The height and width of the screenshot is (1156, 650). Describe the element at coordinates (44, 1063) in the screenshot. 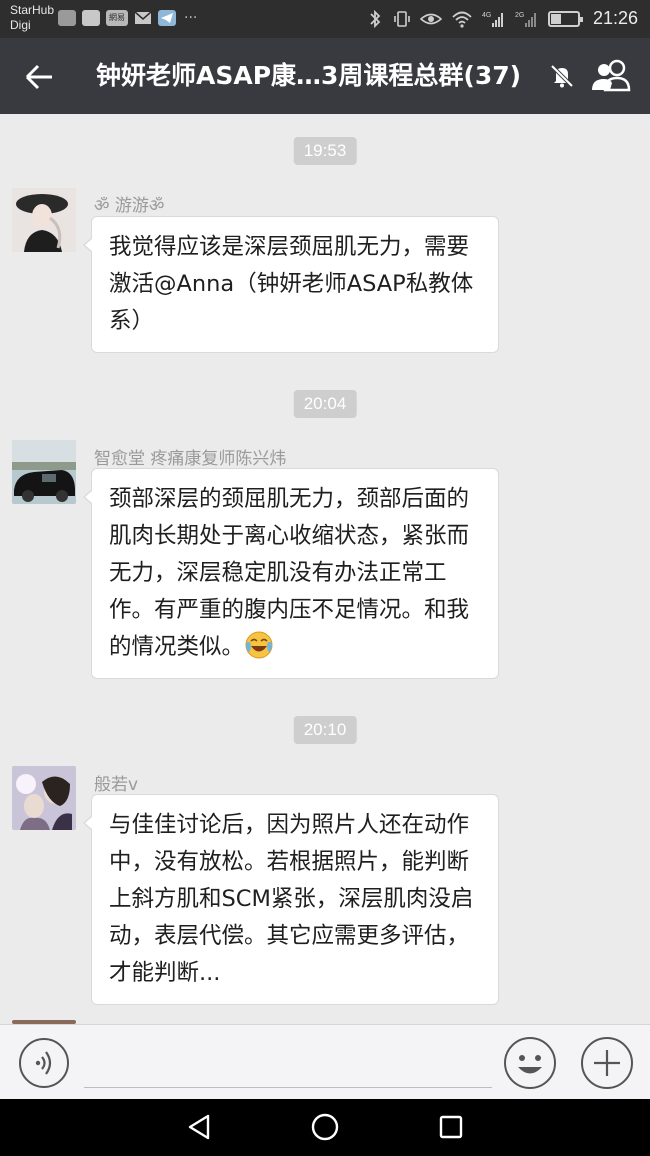

I see `voice-icon` at that location.